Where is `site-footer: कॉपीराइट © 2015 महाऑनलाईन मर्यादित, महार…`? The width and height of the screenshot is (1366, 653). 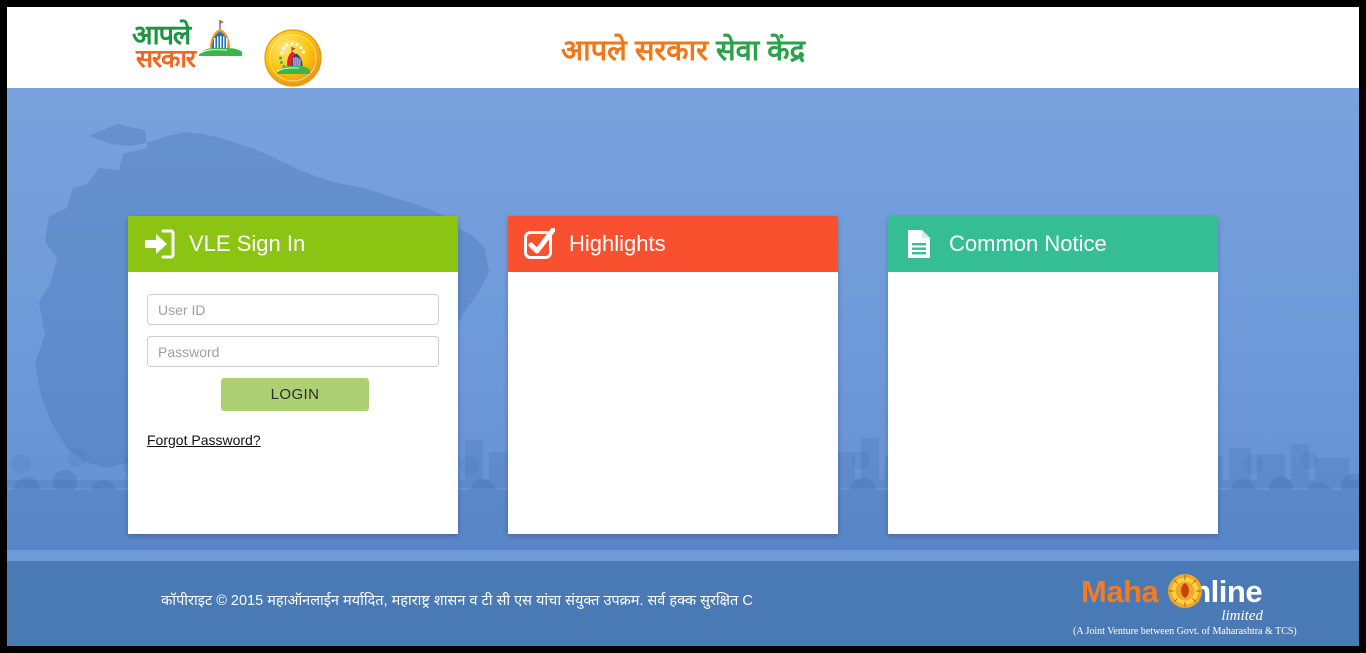 site-footer: कॉपीराइट © 2015 महाऑनलाईन मर्यादित, महार… is located at coordinates (683, 603).